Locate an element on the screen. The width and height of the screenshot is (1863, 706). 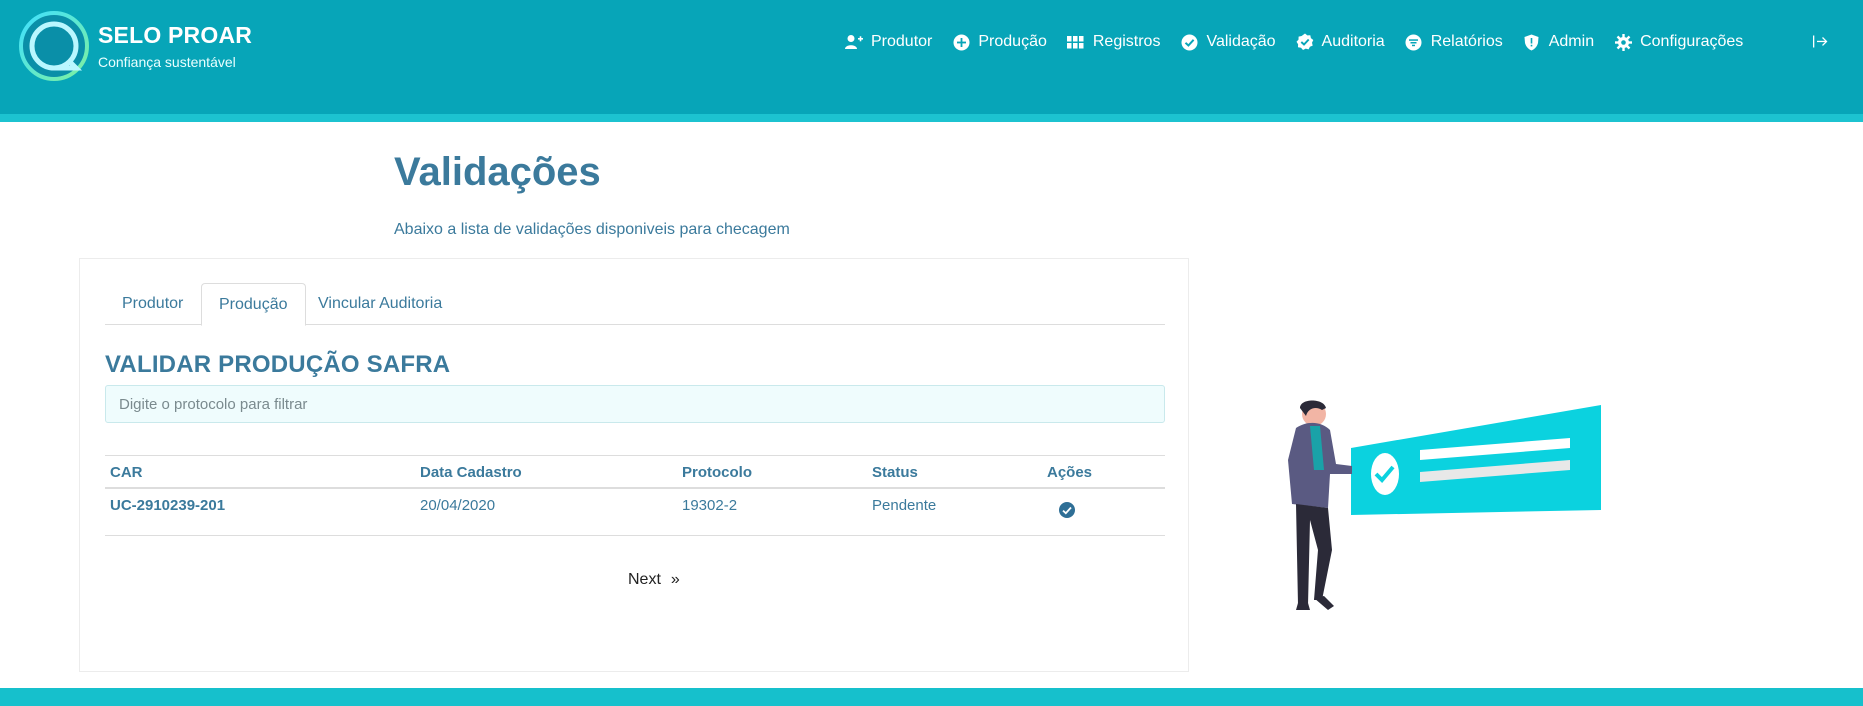
grid-icon is located at coordinates (1076, 42).